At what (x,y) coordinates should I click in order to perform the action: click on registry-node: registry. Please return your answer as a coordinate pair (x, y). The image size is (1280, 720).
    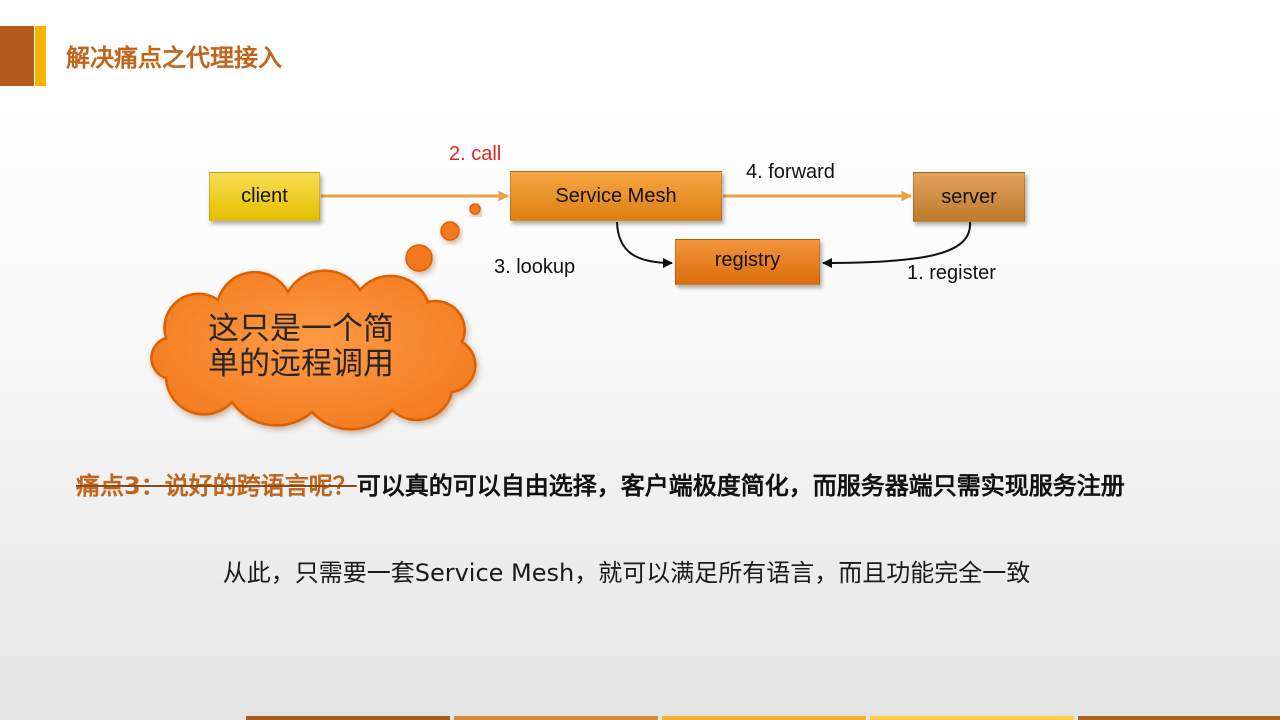
    Looking at the image, I should click on (747, 262).